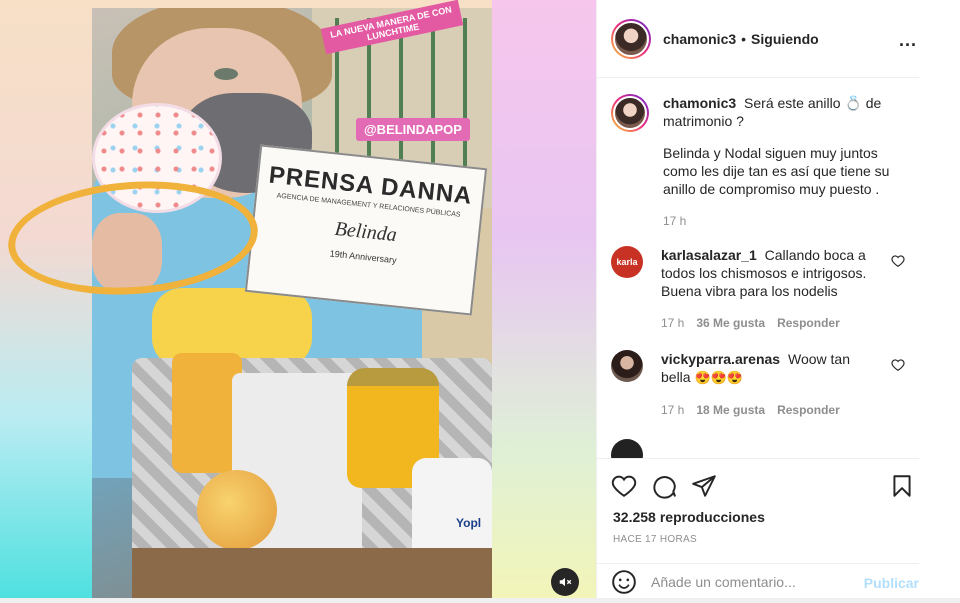  What do you see at coordinates (709, 255) in the screenshot?
I see `comment-username: karlasalazar_1` at bounding box center [709, 255].